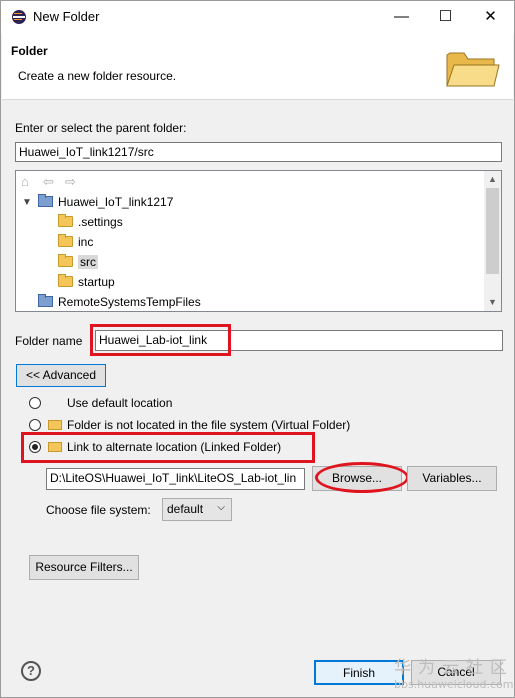 Image resolution: width=515 pixels, height=698 pixels. I want to click on chevron-down-icon: ⌵, so click(221, 507).